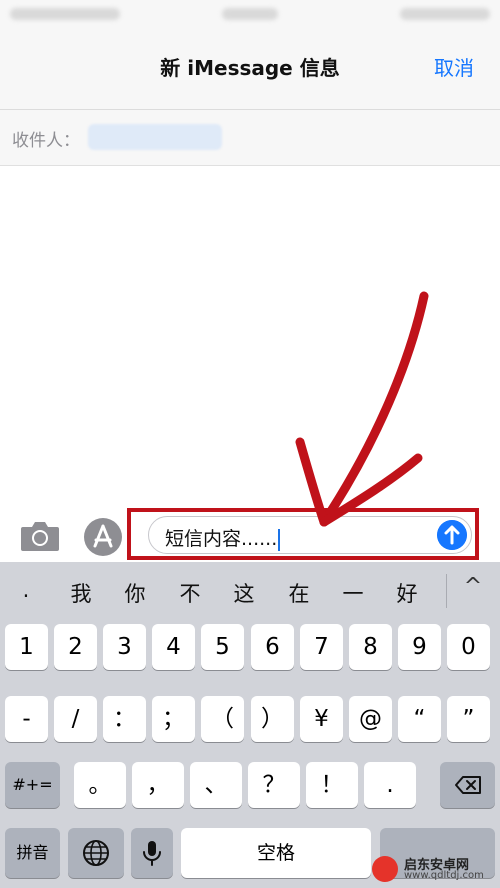 The image size is (500, 888). What do you see at coordinates (454, 66) in the screenshot?
I see `cancel-button: 取消` at bounding box center [454, 66].